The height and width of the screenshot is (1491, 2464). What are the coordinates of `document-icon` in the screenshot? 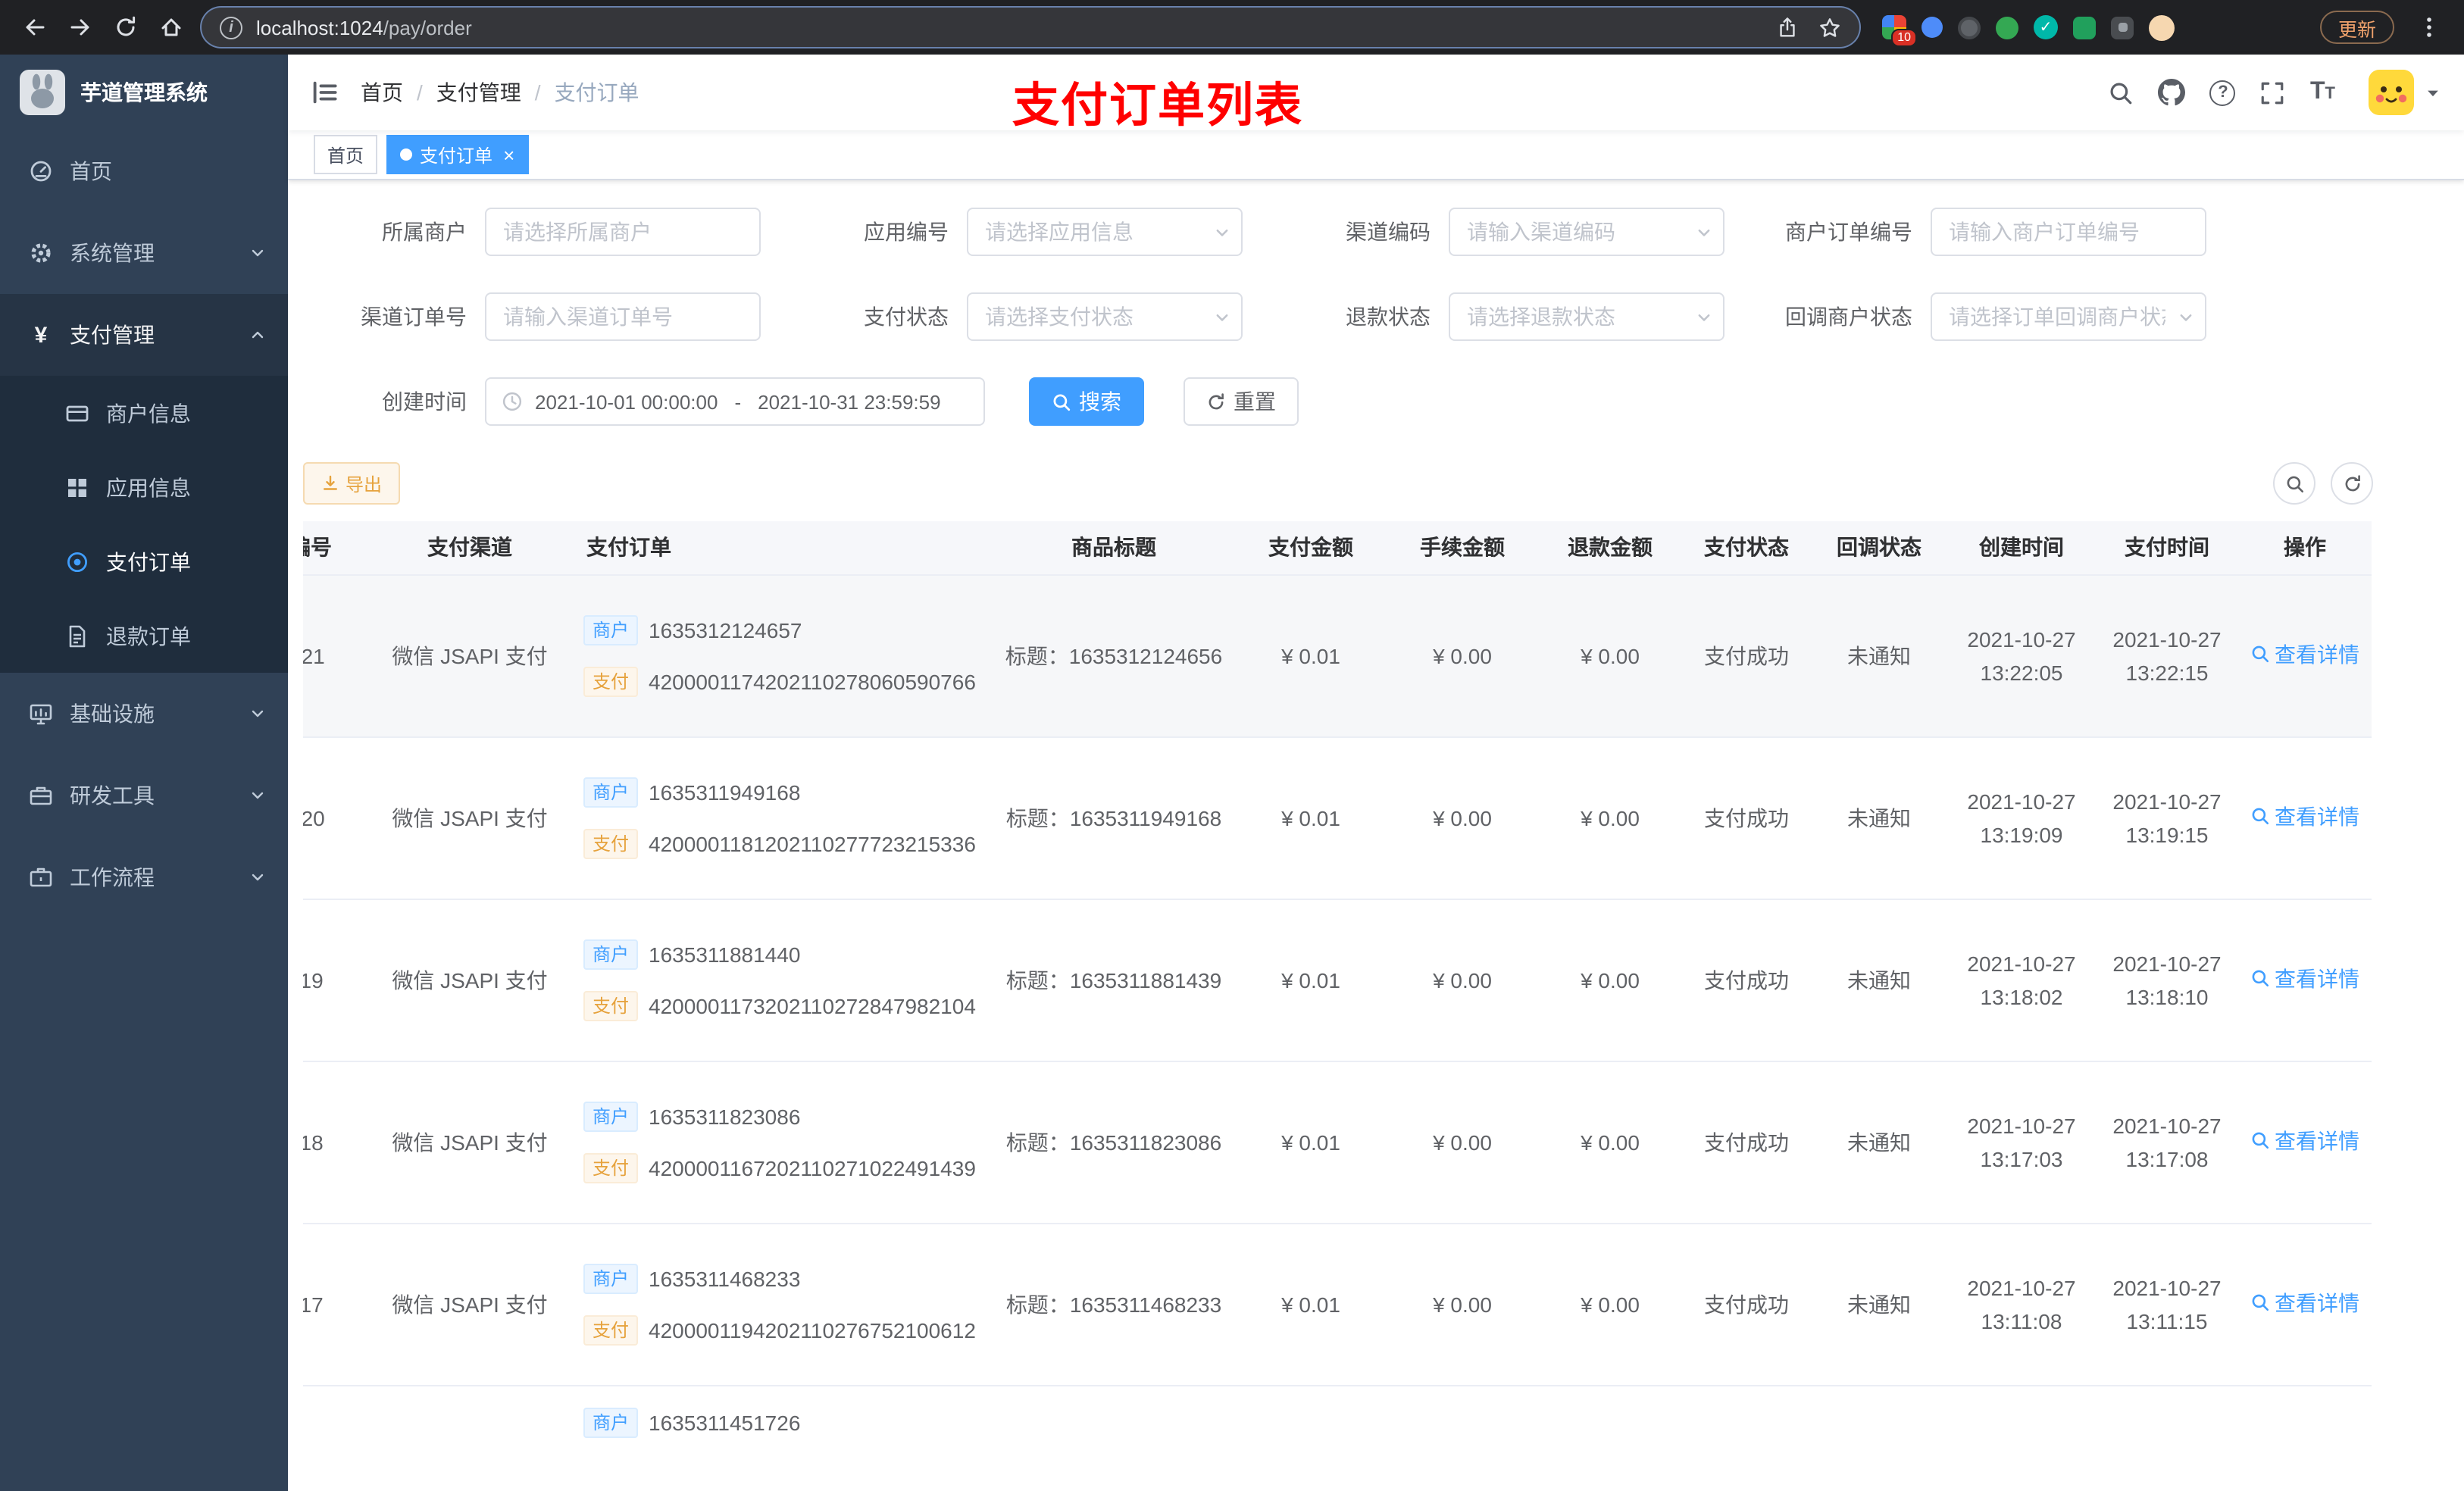 It's located at (77, 636).